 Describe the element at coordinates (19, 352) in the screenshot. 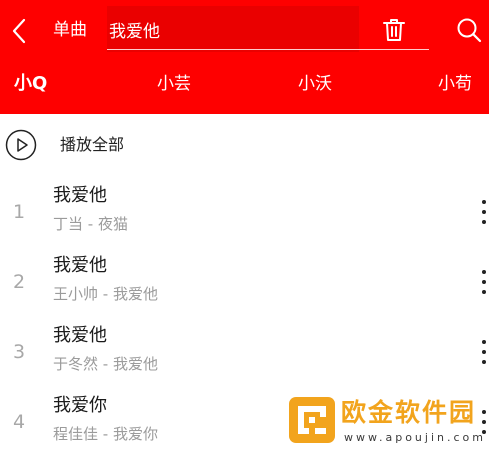

I see `song-index: 3` at that location.